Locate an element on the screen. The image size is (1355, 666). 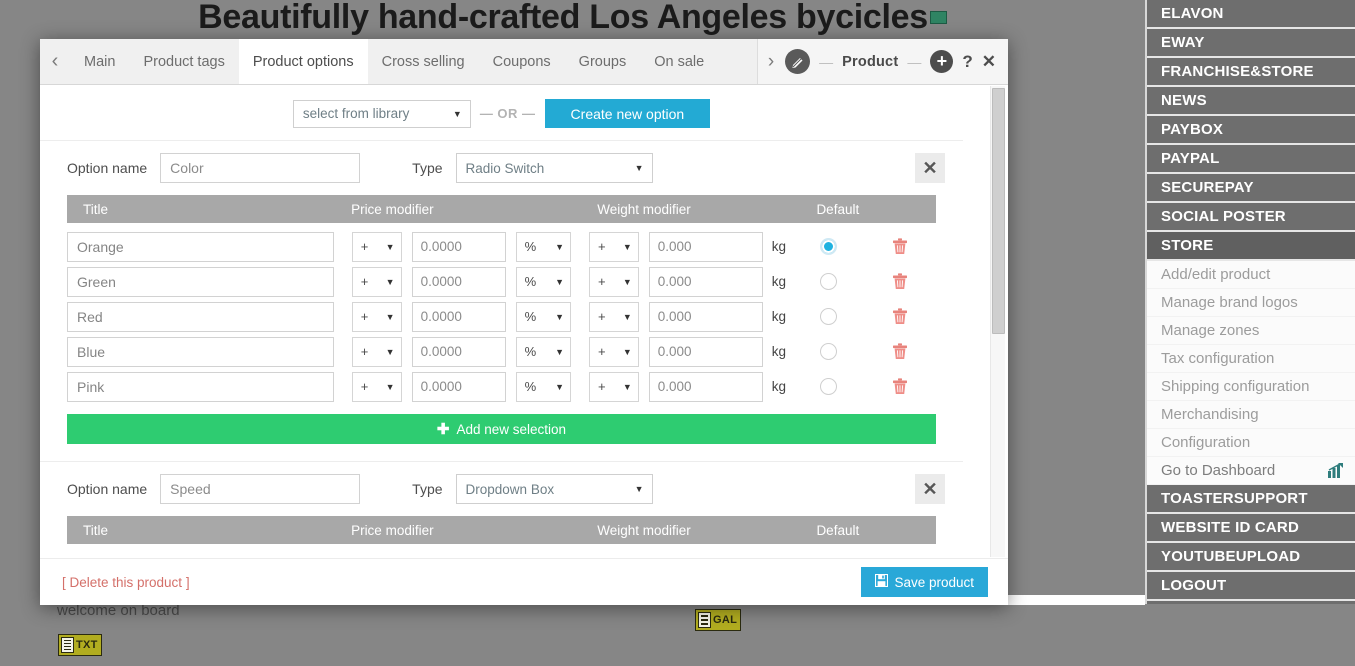
sidebar-subitem-go-to-dashboard: Go to Dashboard is located at coordinates (1251, 471).